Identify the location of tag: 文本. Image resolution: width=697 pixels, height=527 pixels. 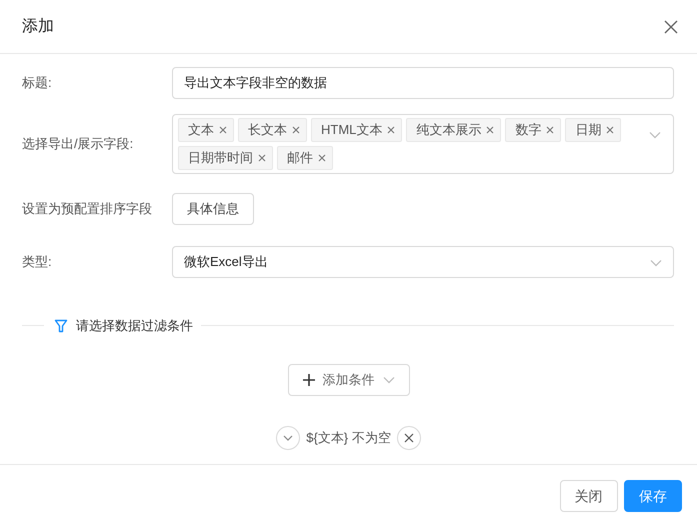
(206, 130).